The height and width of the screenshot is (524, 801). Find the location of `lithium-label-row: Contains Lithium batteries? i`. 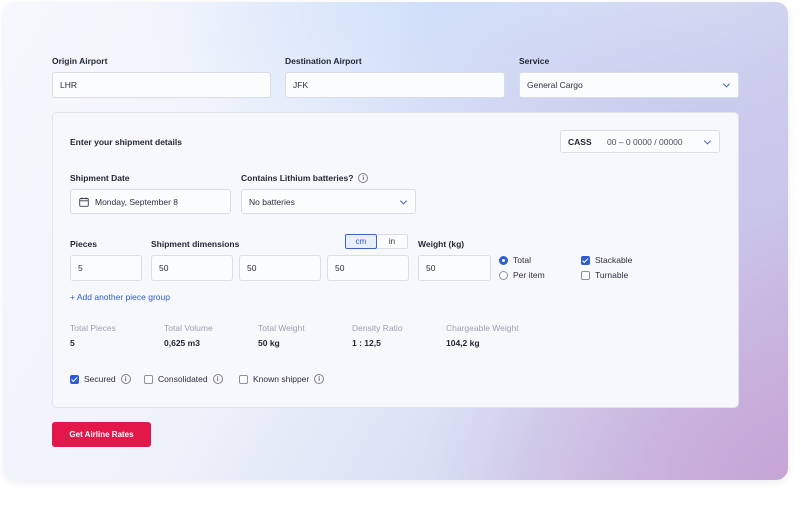

lithium-label-row: Contains Lithium batteries? i is located at coordinates (305, 178).